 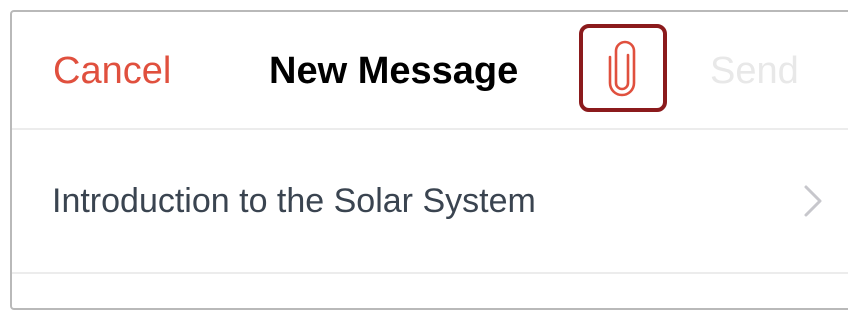 What do you see at coordinates (394, 71) in the screenshot?
I see `page-title: New Message` at bounding box center [394, 71].